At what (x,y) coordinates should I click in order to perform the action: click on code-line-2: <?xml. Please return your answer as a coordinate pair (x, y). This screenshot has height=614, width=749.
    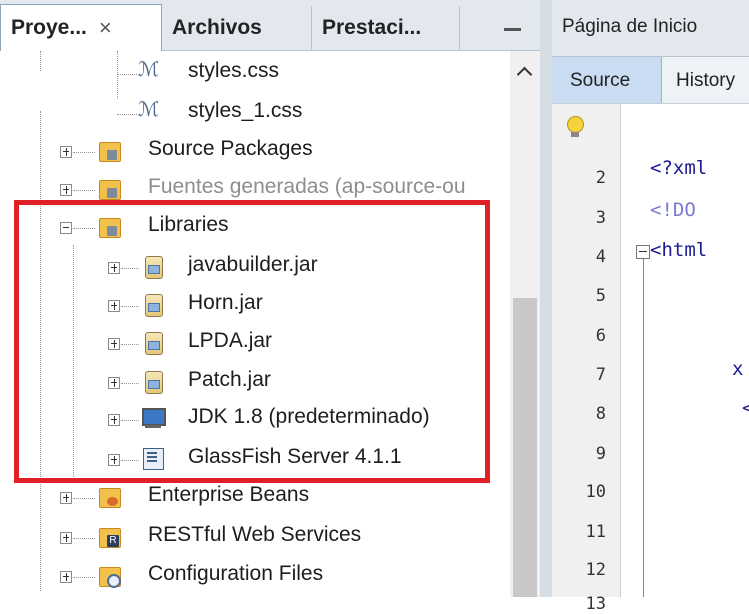
    Looking at the image, I should click on (678, 168).